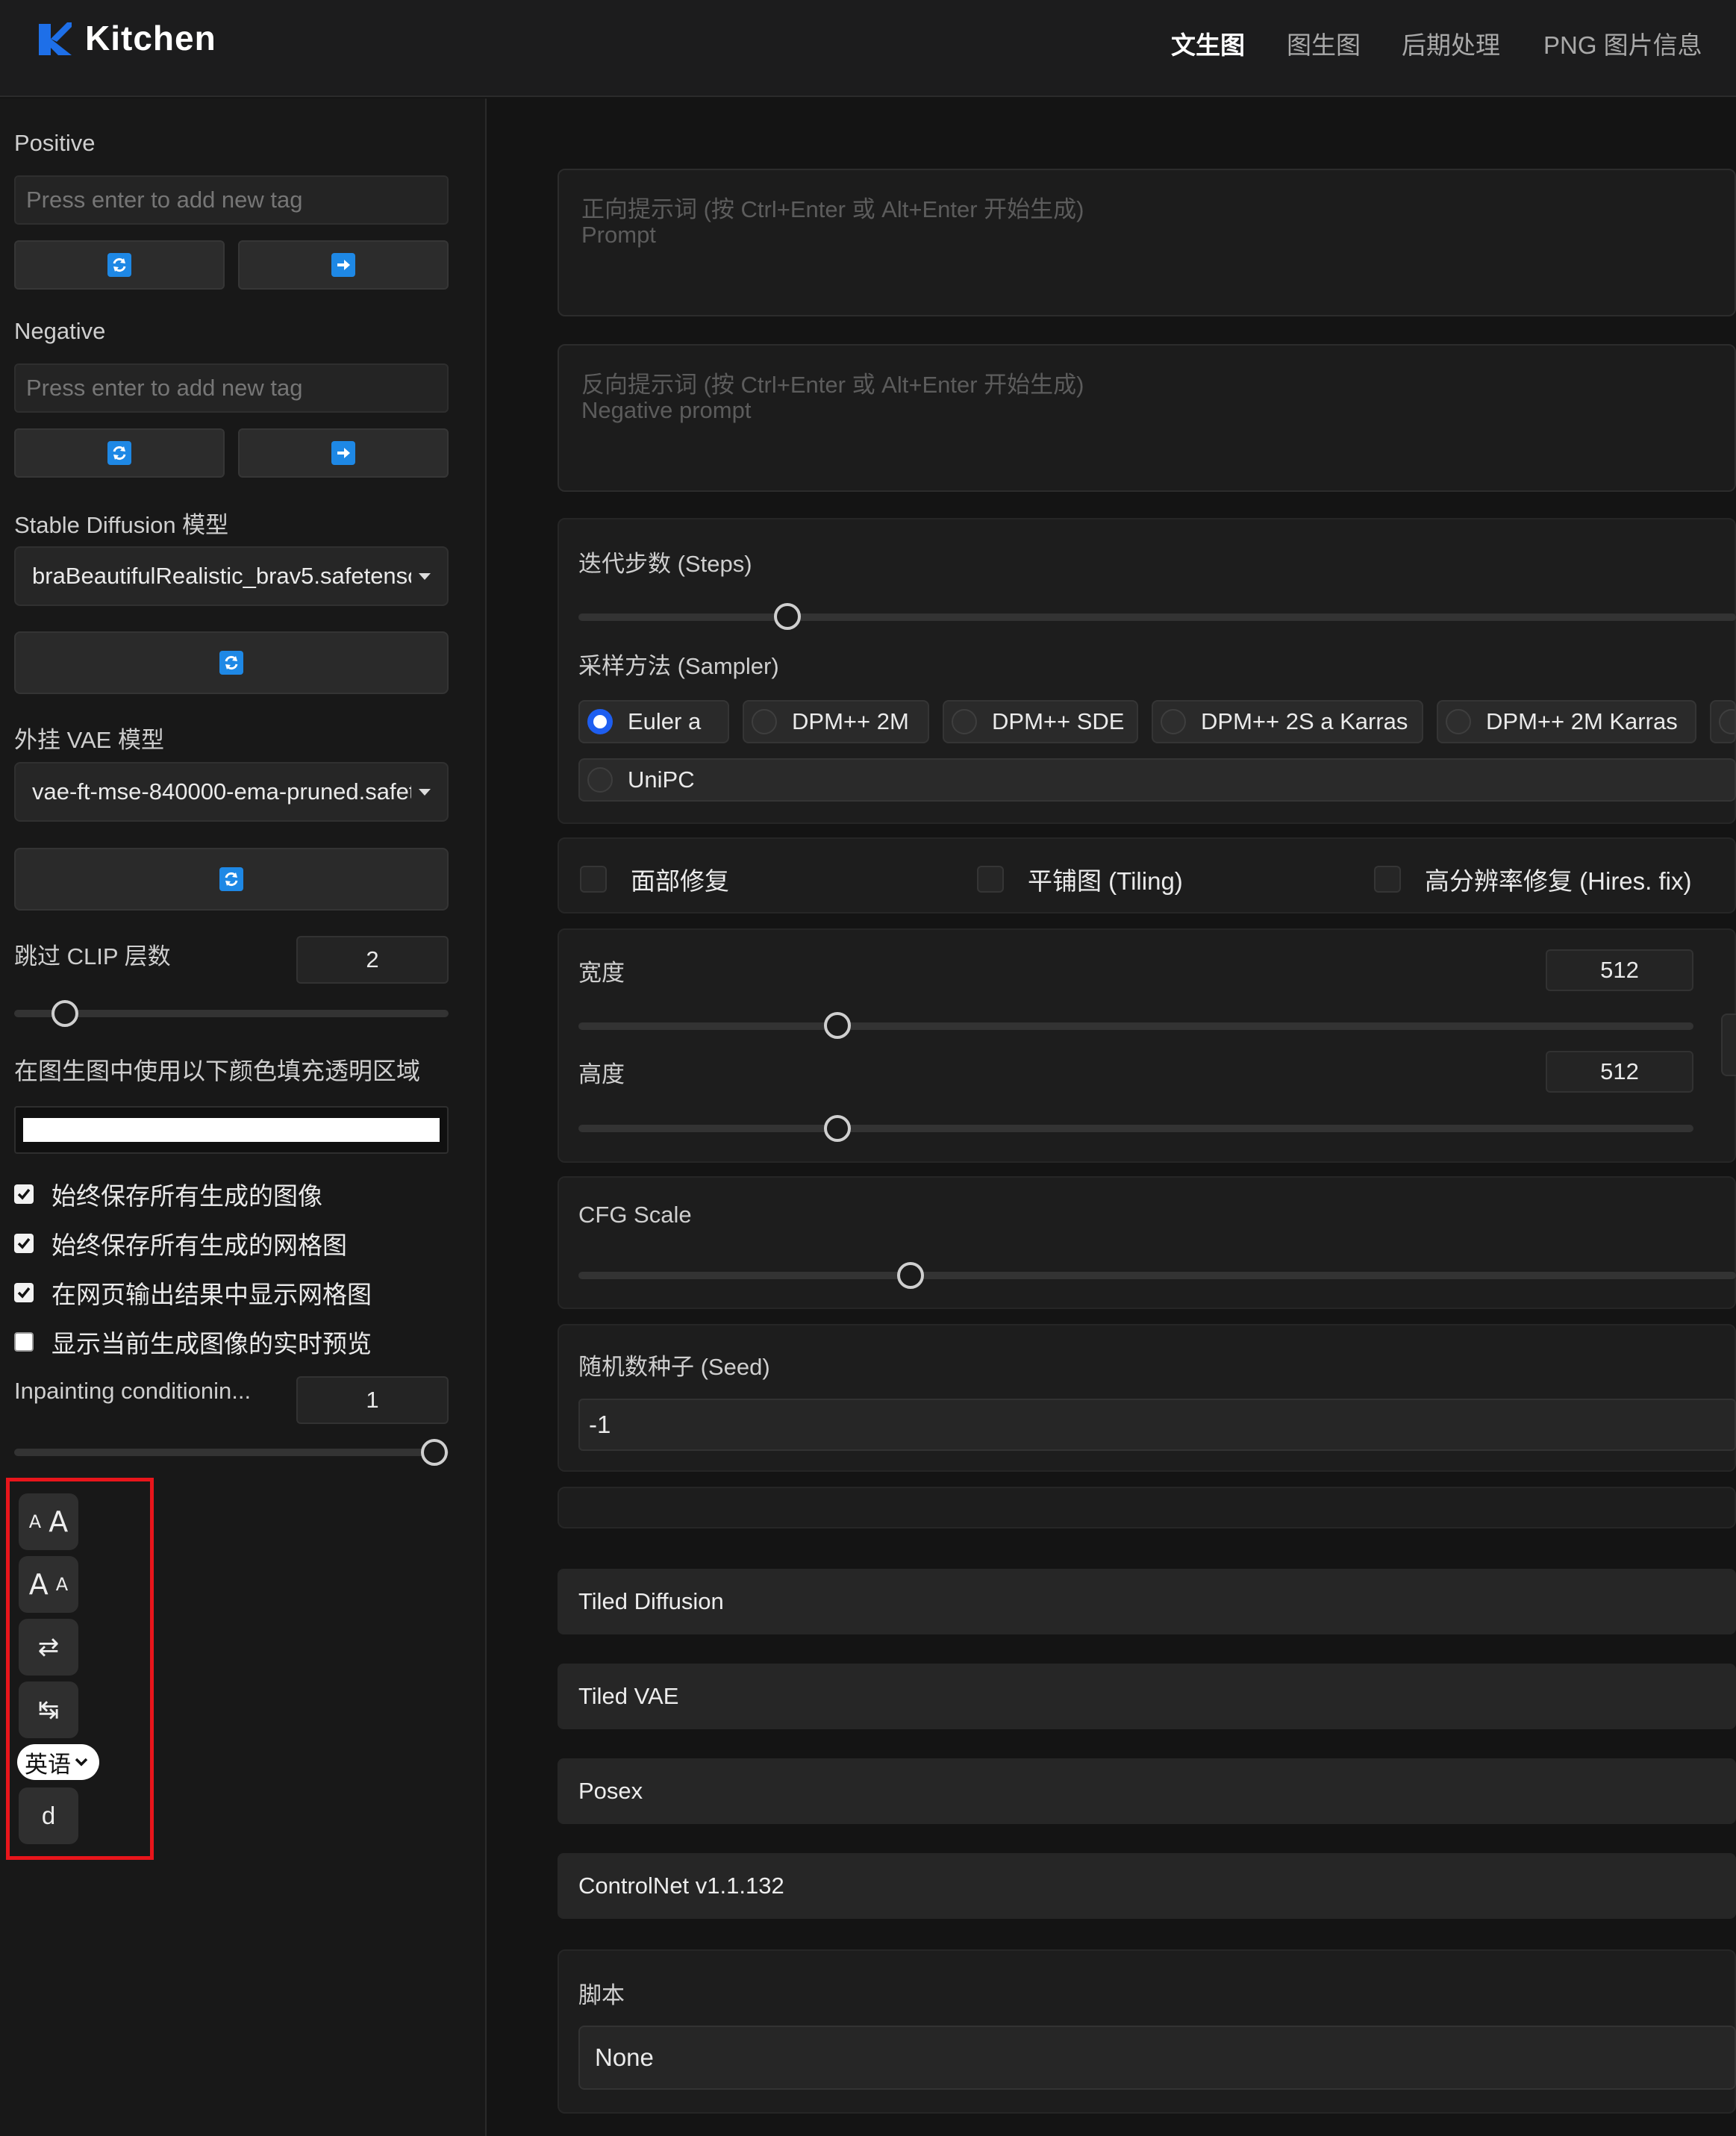  I want to click on save-images-checkbox: 始终保存所有生成的图像, so click(168, 1194).